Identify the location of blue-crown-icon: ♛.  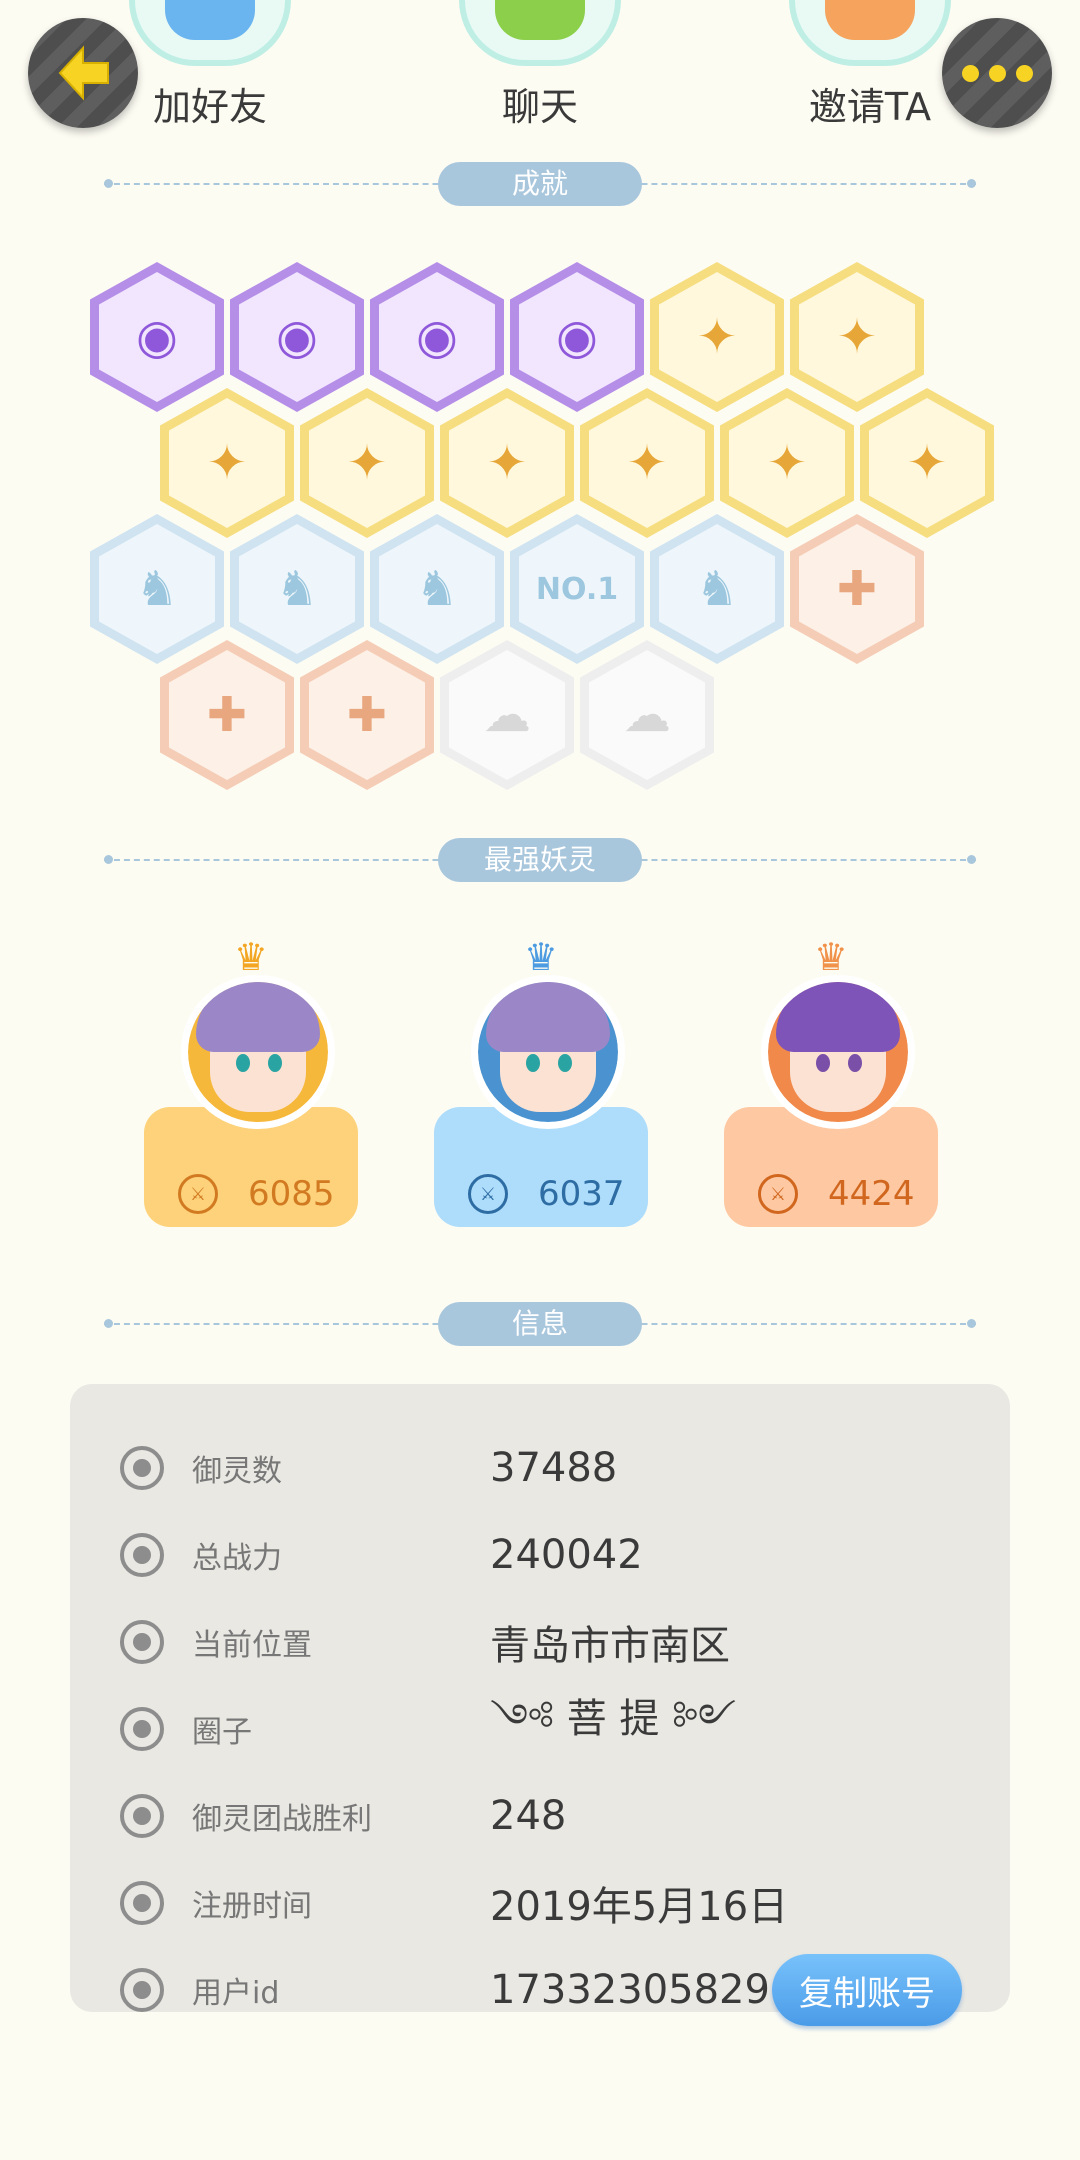
(541, 957).